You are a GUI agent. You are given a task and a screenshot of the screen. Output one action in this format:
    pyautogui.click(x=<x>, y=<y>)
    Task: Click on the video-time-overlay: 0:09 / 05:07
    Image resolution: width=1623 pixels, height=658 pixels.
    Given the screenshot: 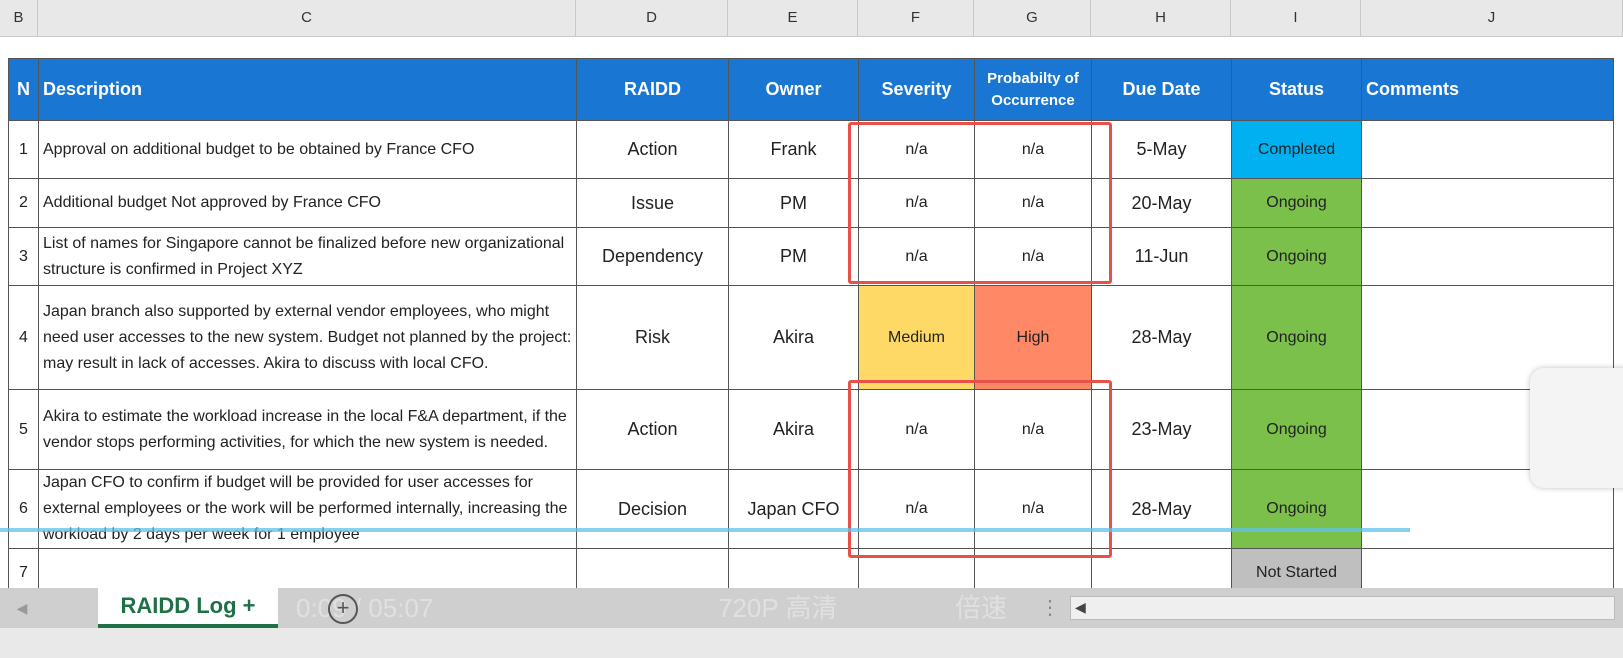 What is the action you would take?
    pyautogui.click(x=365, y=608)
    